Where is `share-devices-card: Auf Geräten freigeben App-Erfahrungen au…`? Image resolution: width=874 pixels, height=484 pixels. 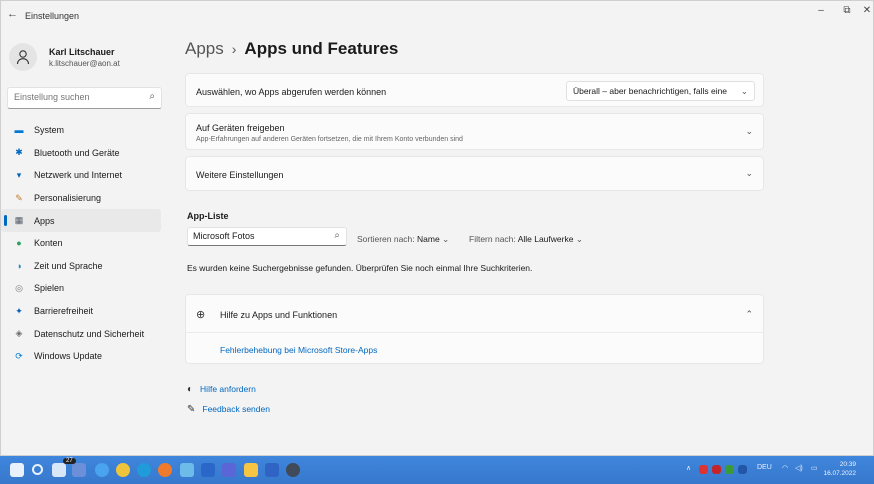
share-devices-card: Auf Geräten freigeben App-Erfahrungen au… is located at coordinates (474, 131).